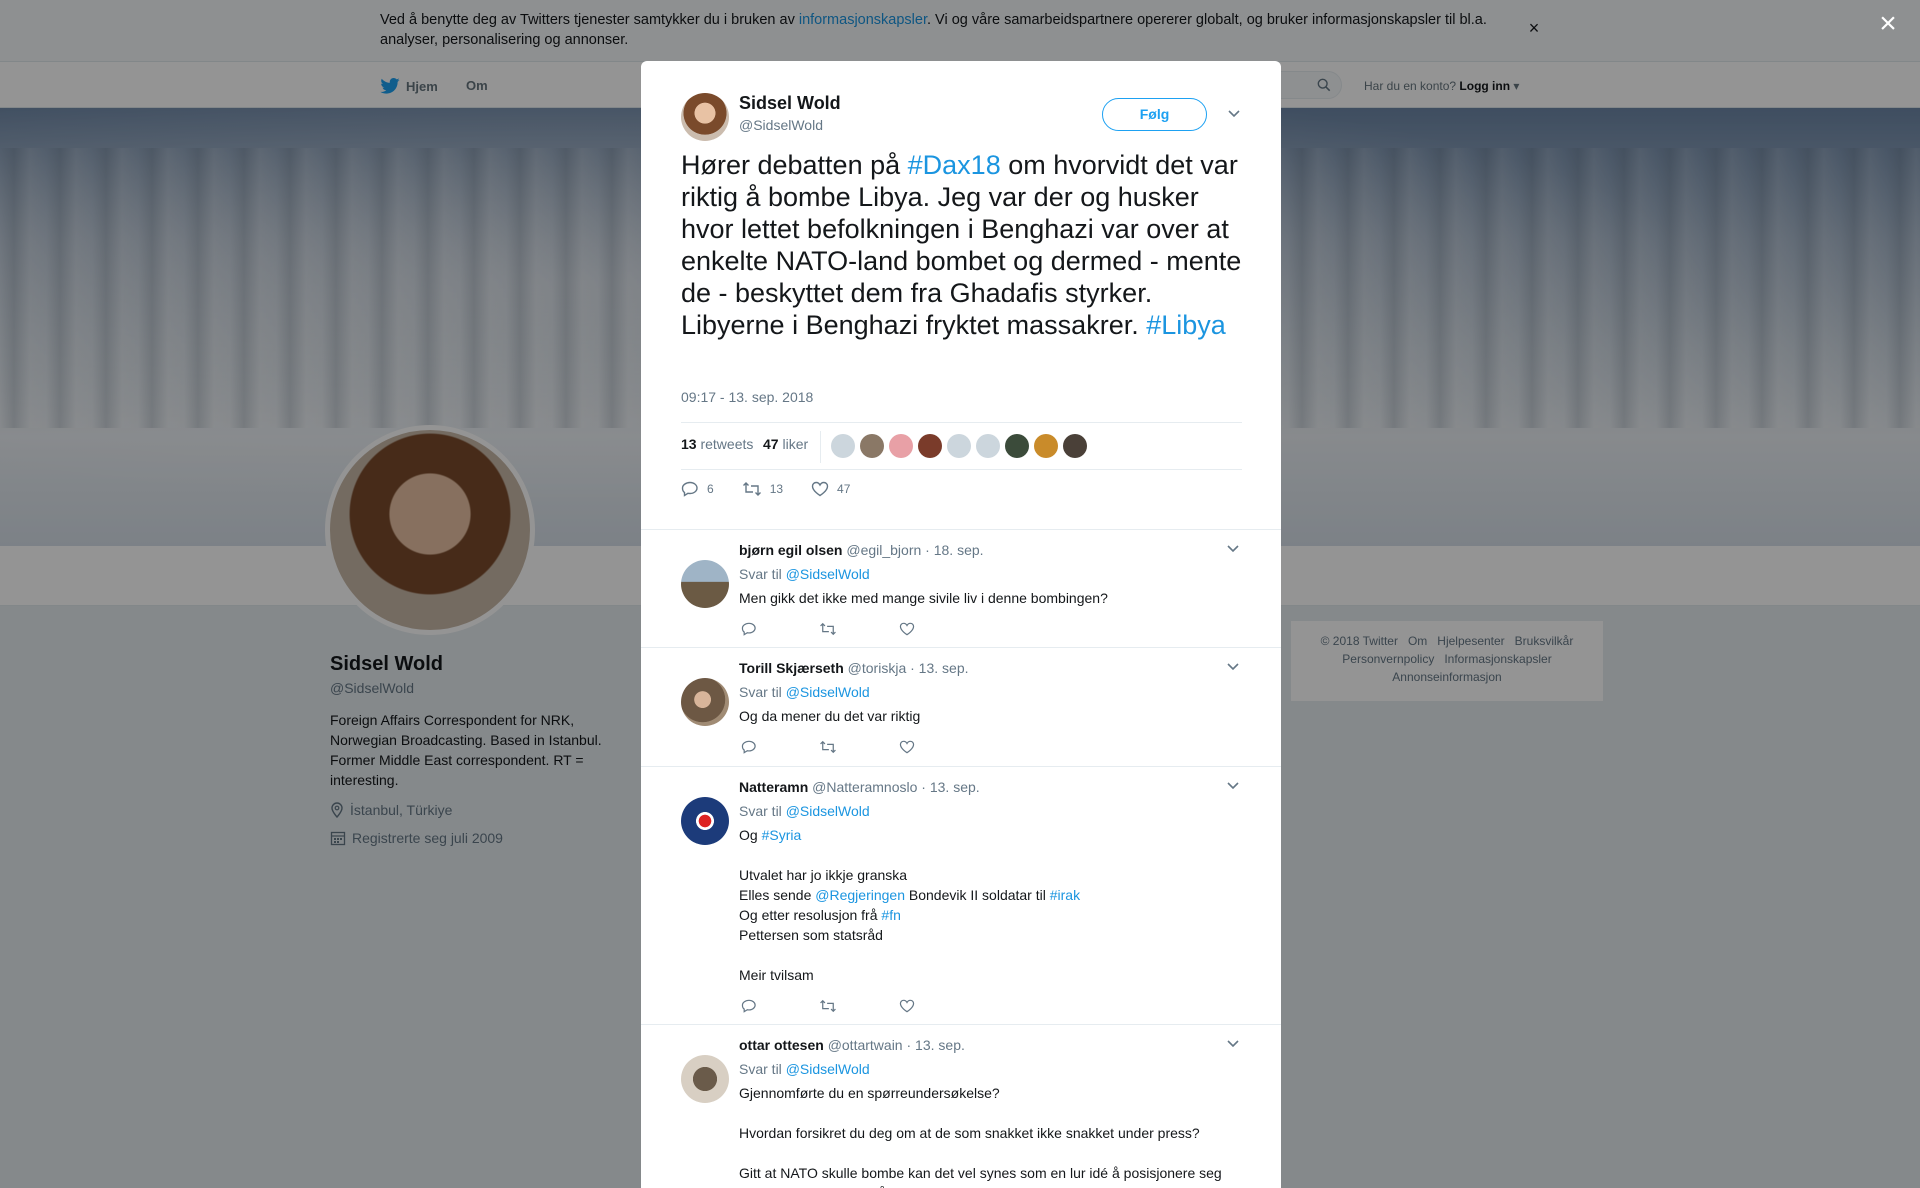 This screenshot has width=1920, height=1188. What do you see at coordinates (771, 444) in the screenshot?
I see `like-stat-count: 47` at bounding box center [771, 444].